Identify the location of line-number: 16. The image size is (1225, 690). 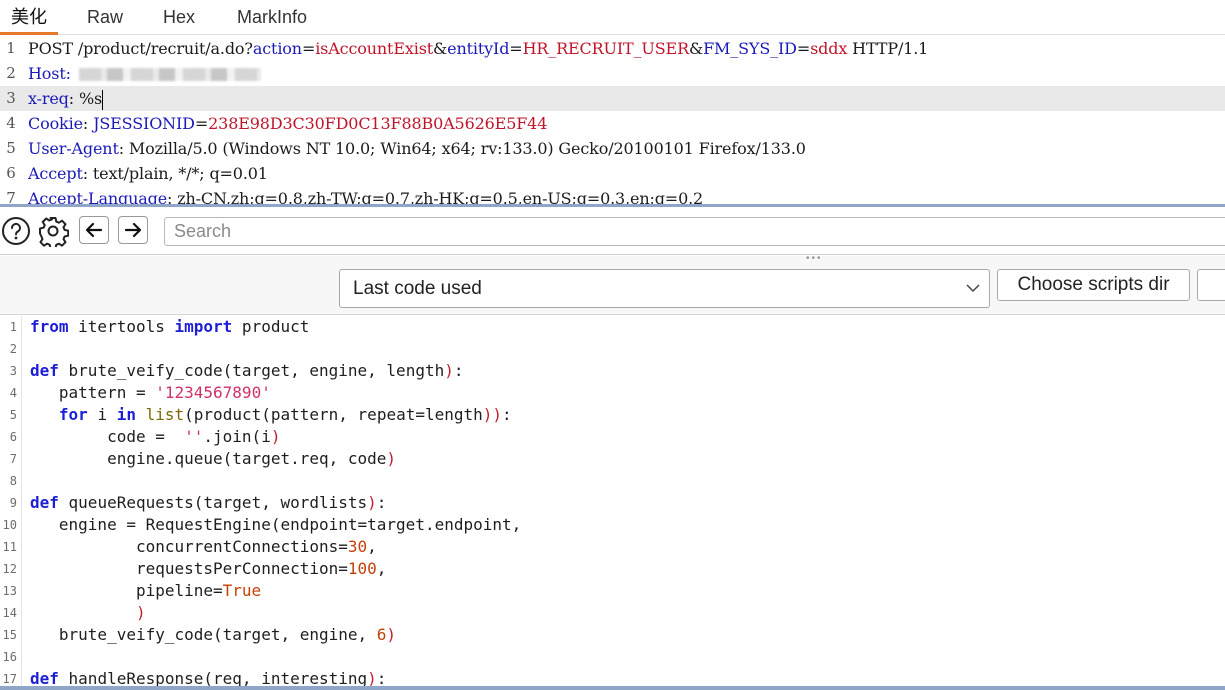
(9, 657).